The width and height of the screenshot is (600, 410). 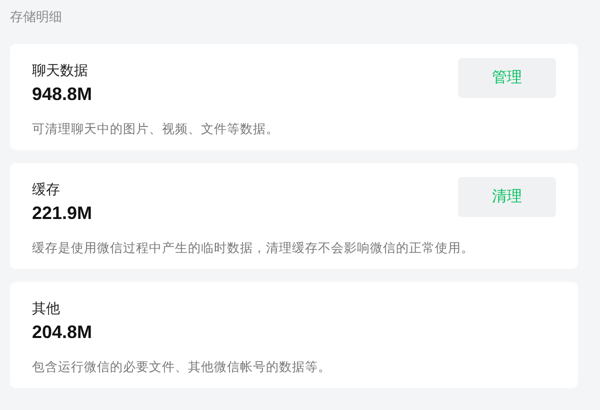 I want to click on action-button: 清理, so click(x=507, y=197).